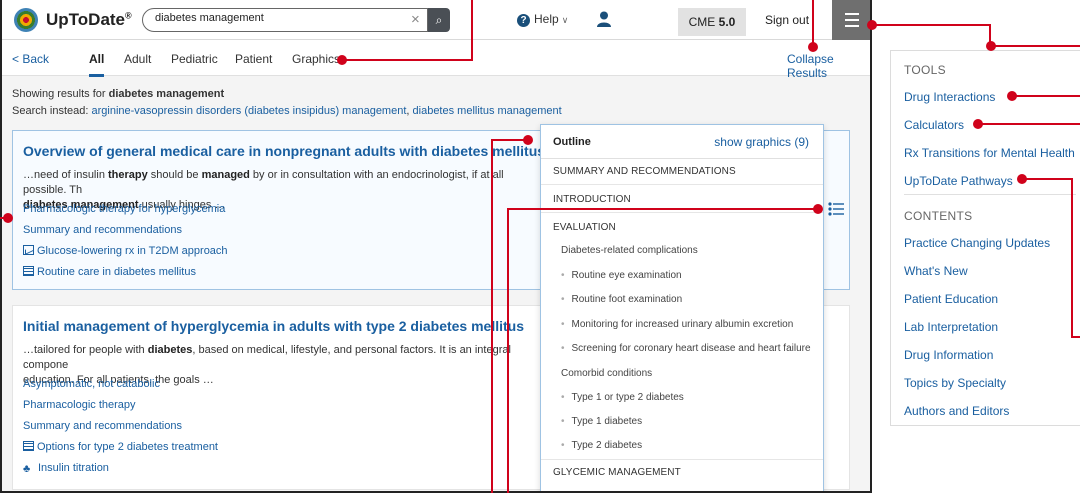 The height and width of the screenshot is (493, 1080). I want to click on search-box: ×, so click(285, 20).